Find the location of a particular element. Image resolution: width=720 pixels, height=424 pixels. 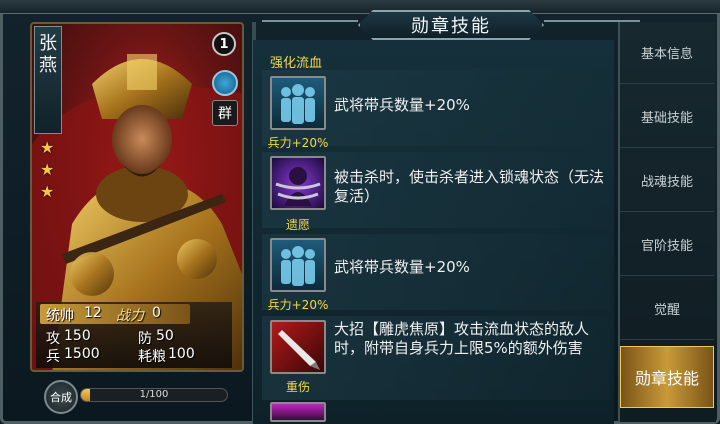

attack-value: 150 is located at coordinates (77, 336).